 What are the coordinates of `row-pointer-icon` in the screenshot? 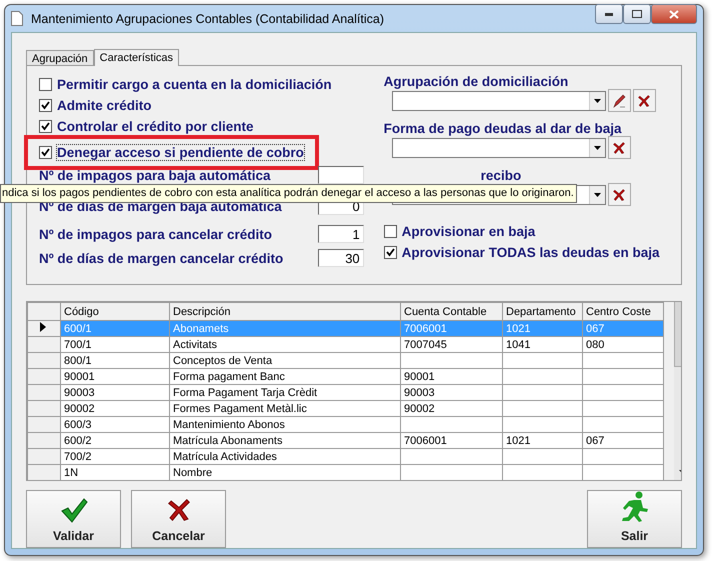 It's located at (43, 327).